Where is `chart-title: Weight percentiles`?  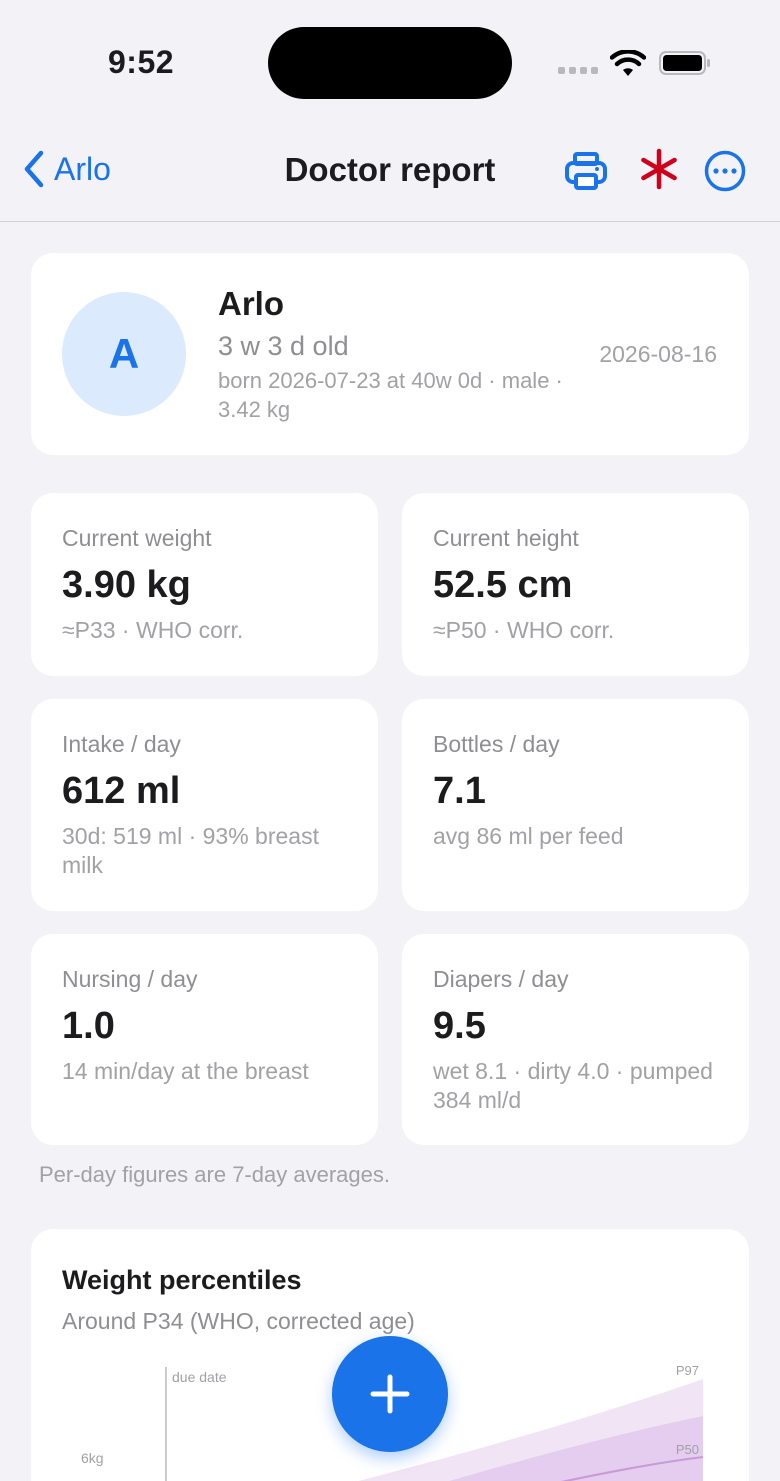
chart-title: Weight percentiles is located at coordinates (182, 1280).